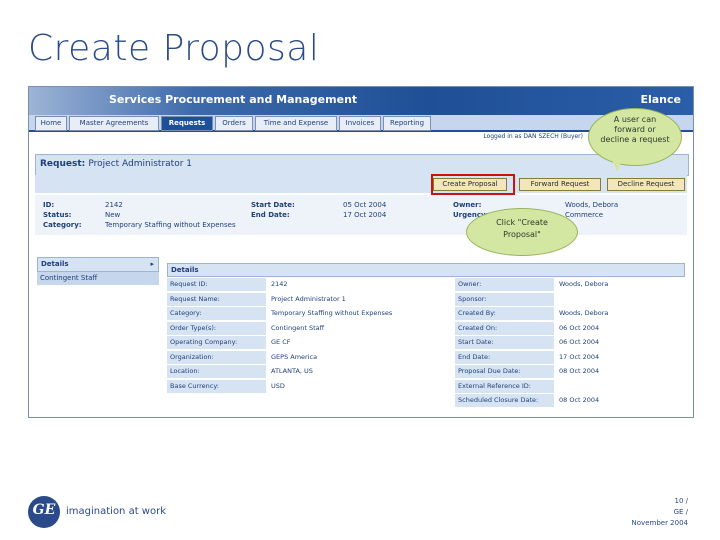 This screenshot has height=540, width=720. What do you see at coordinates (216, 342) in the screenshot?
I see `details-label: Operating Company:` at bounding box center [216, 342].